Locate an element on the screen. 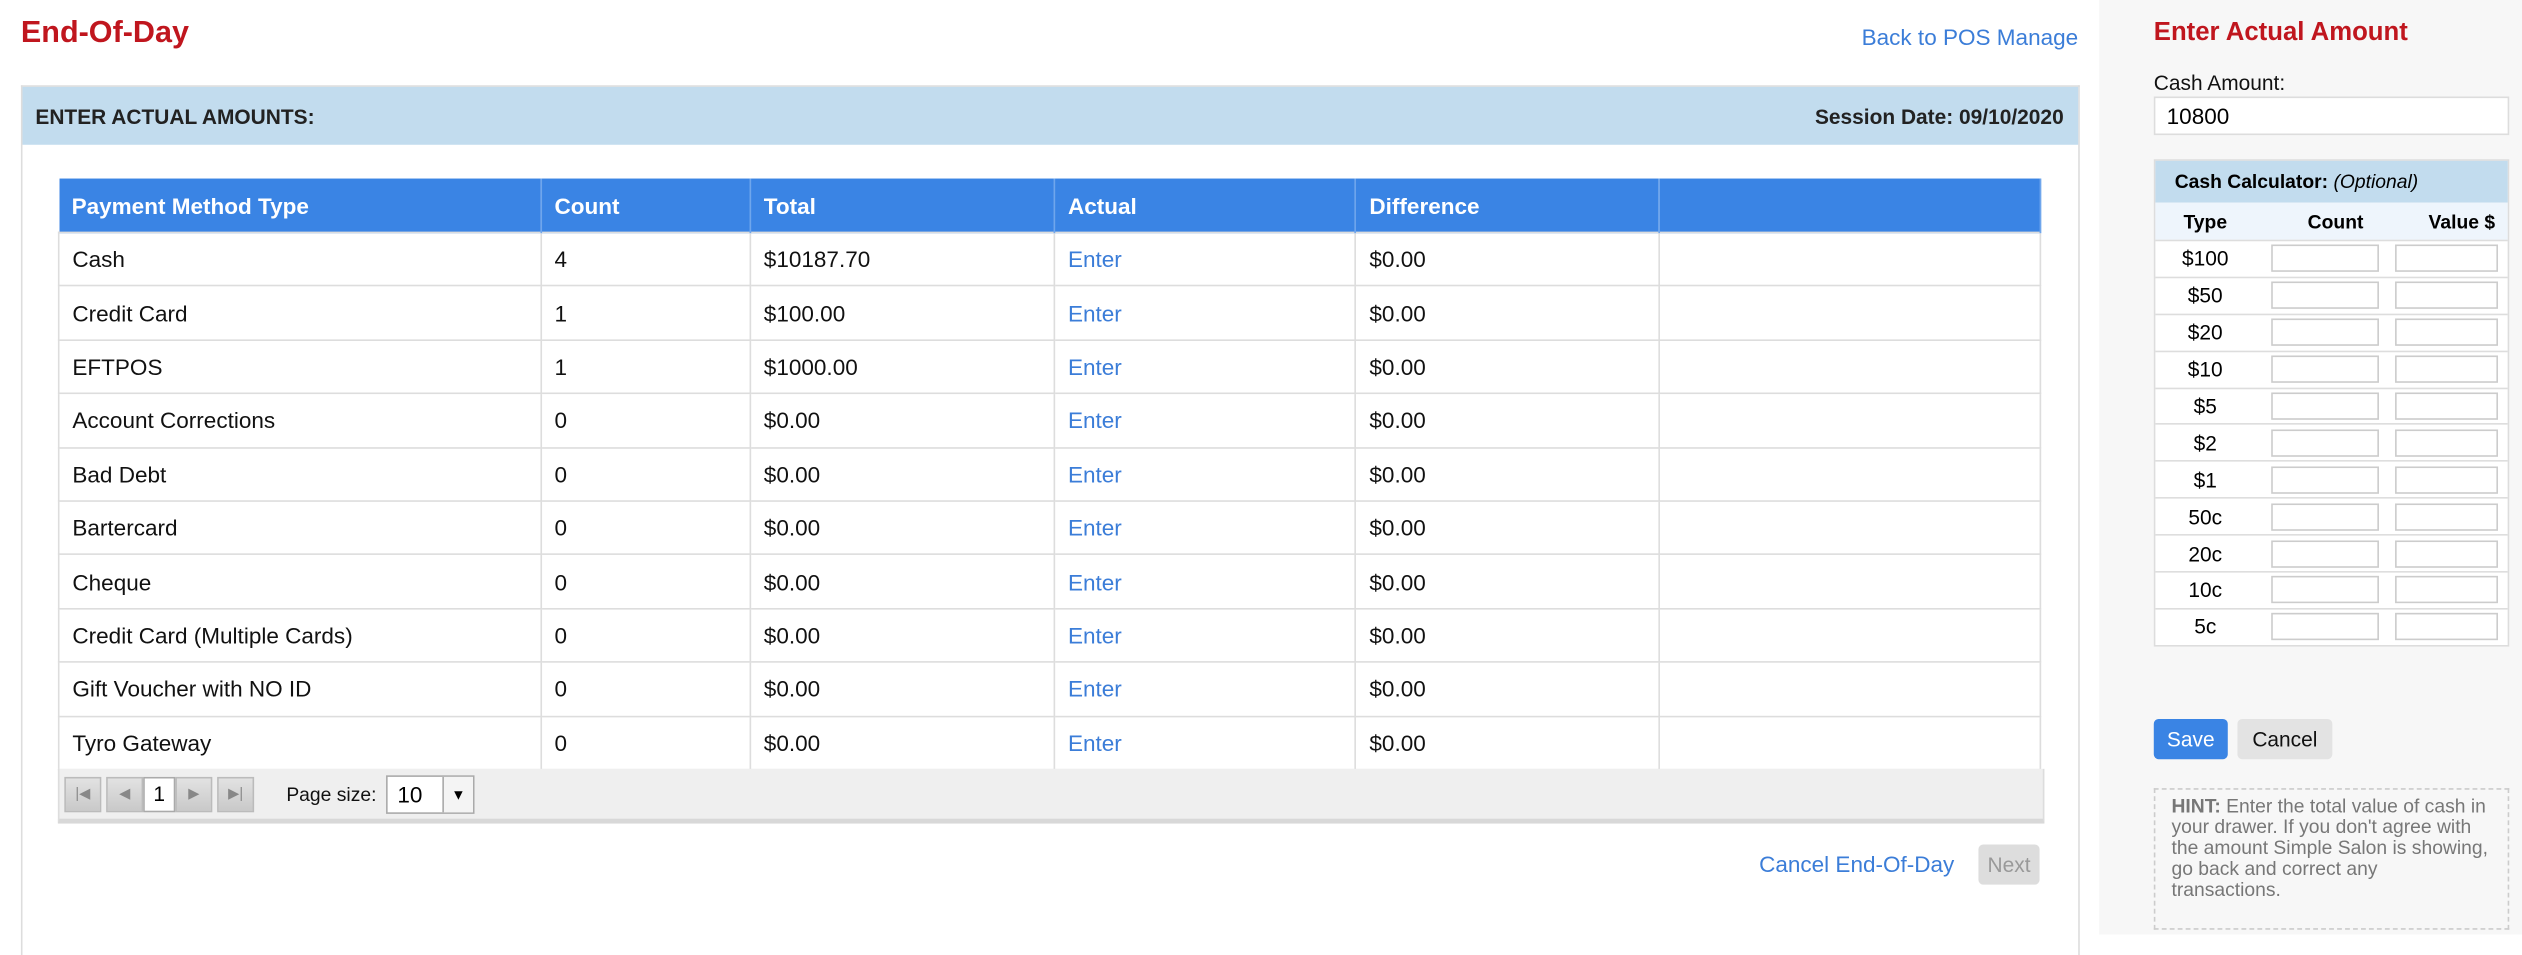 The image size is (2522, 955). last-page-icon: ▶| is located at coordinates (236, 793).